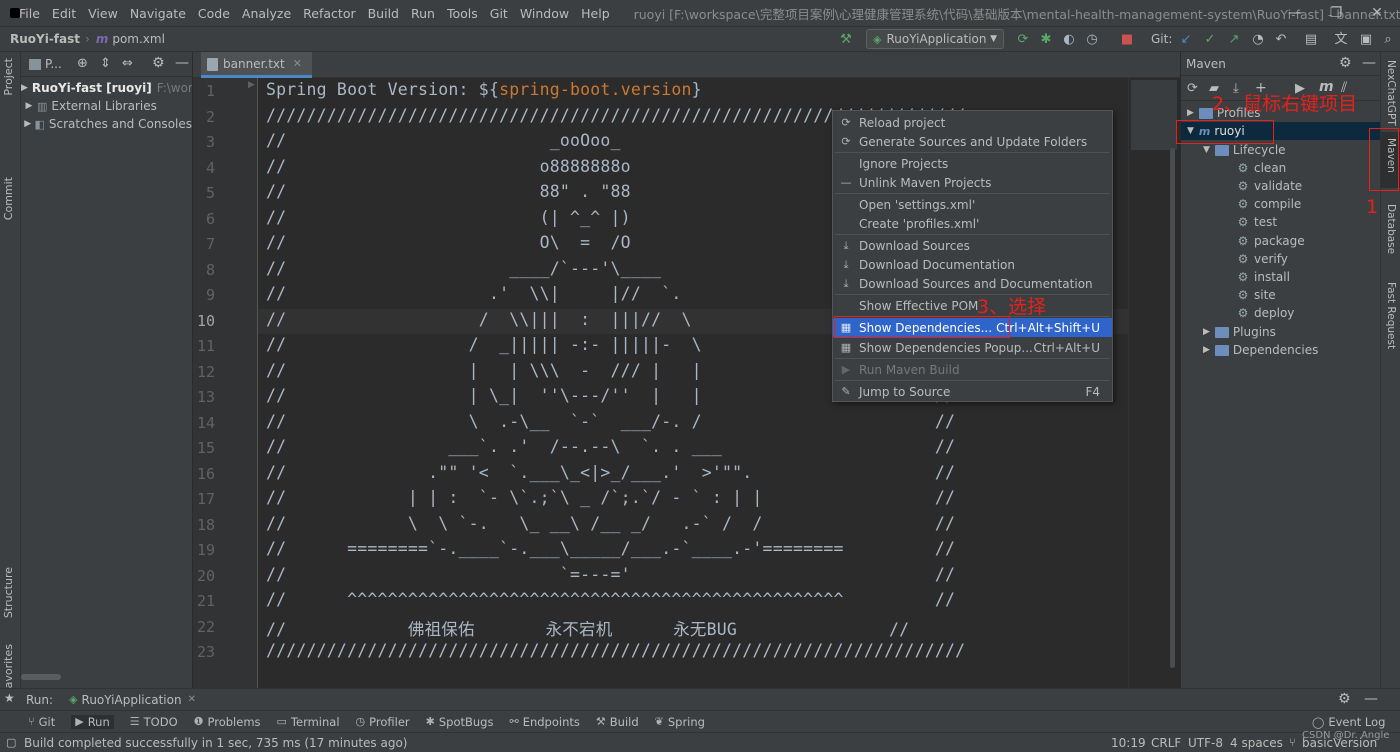 The image size is (1400, 752). Describe the element at coordinates (423, 13) in the screenshot. I see `menu-run: Run` at that location.